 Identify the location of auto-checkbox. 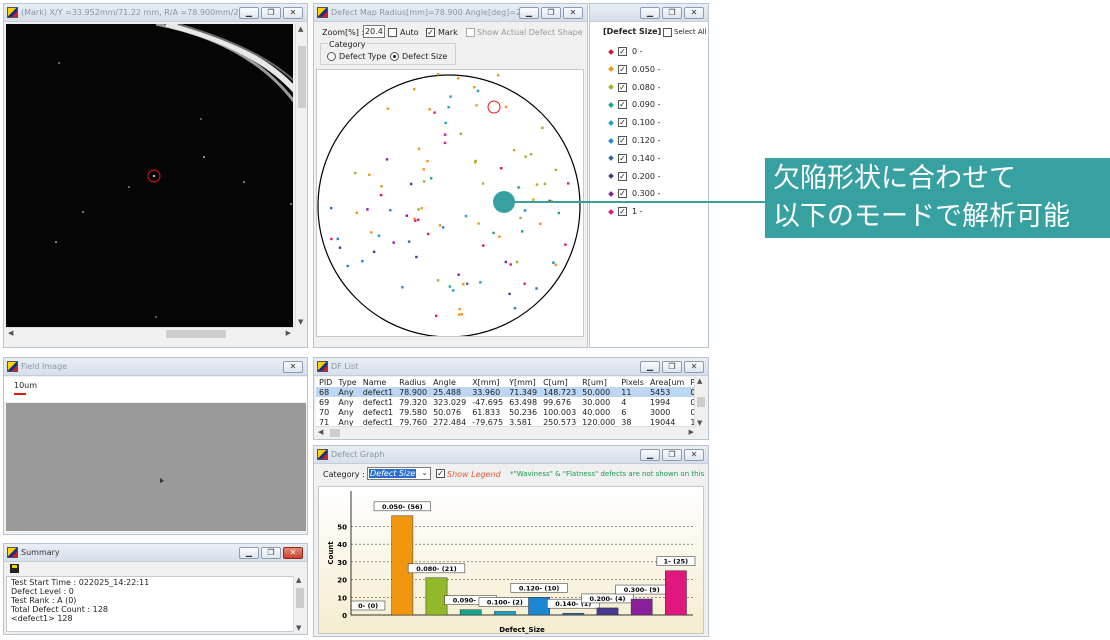
(392, 32).